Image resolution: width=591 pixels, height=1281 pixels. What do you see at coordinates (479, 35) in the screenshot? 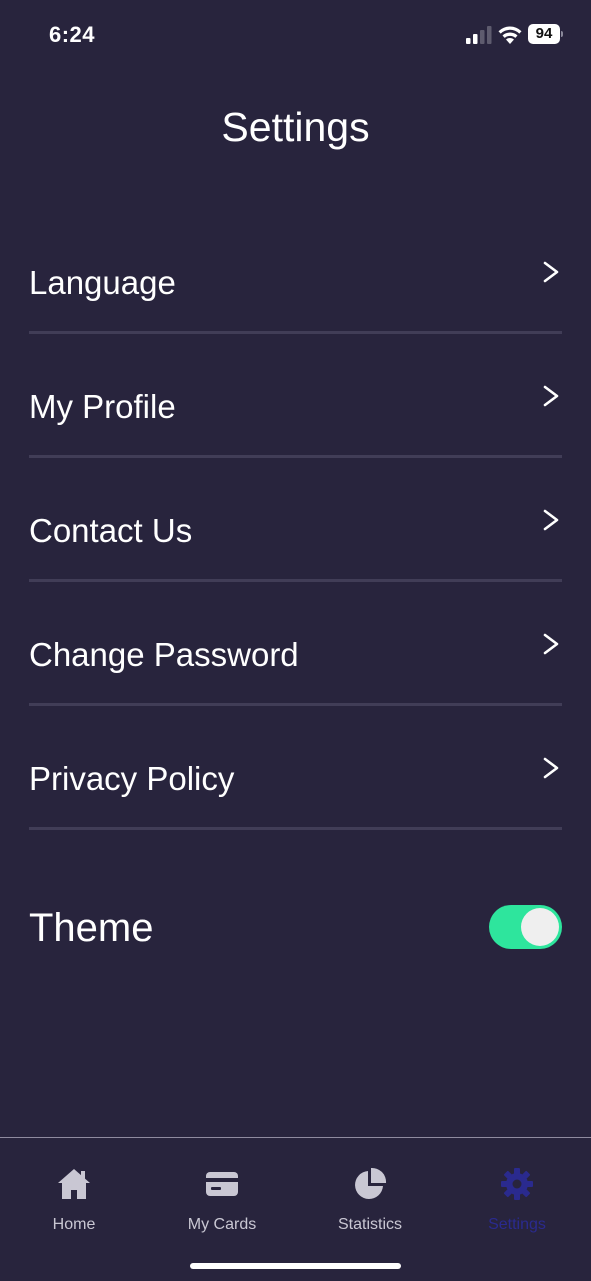
I see `signal-icon` at bounding box center [479, 35].